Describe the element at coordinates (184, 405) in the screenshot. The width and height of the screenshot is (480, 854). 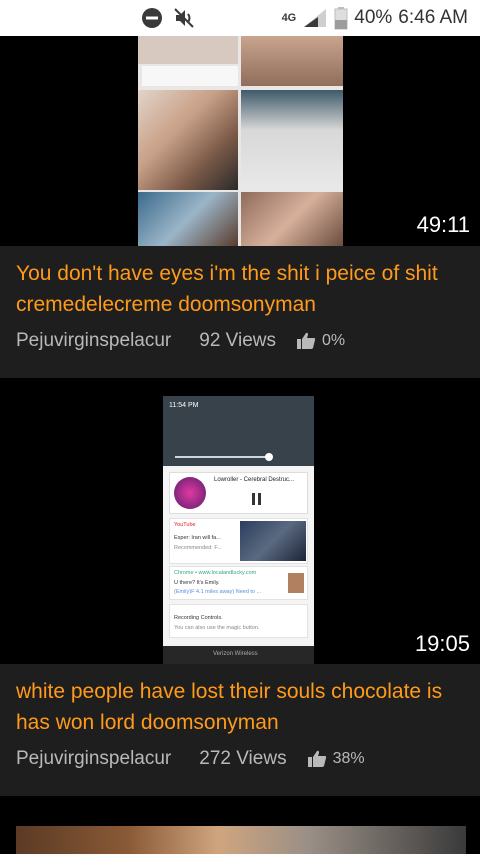
I see `thumb-clock: 11:54 PM` at that location.